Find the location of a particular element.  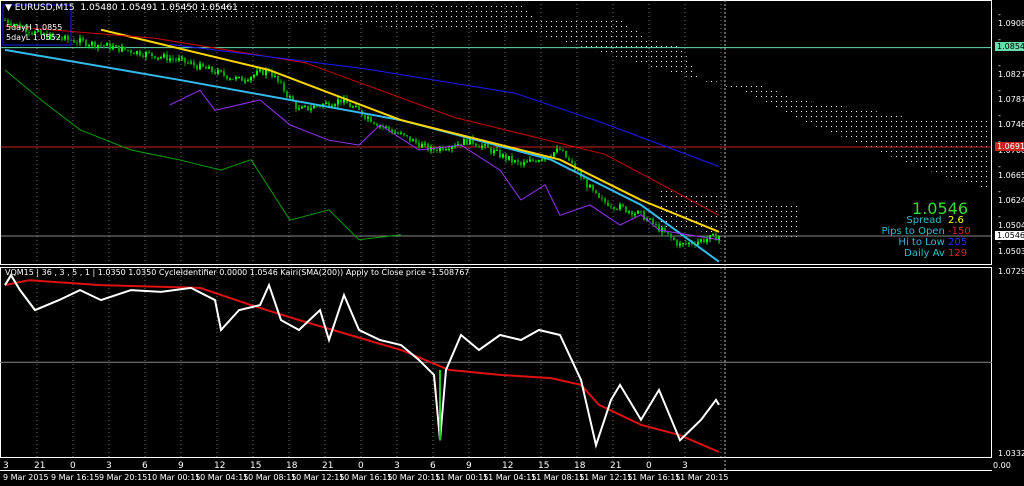

info-pips: Pips to Open -150 is located at coordinates (926, 231).